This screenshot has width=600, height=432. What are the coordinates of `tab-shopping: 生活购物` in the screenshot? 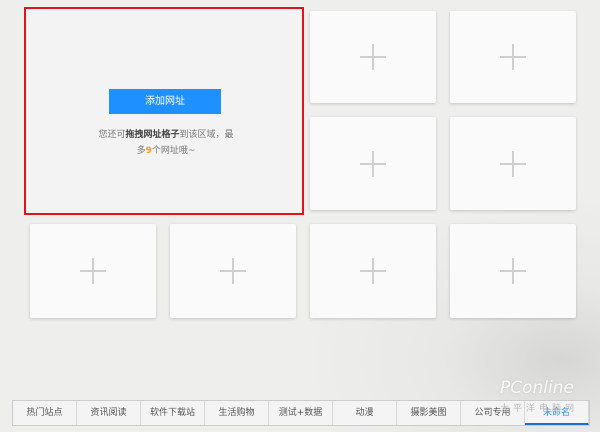 It's located at (237, 413).